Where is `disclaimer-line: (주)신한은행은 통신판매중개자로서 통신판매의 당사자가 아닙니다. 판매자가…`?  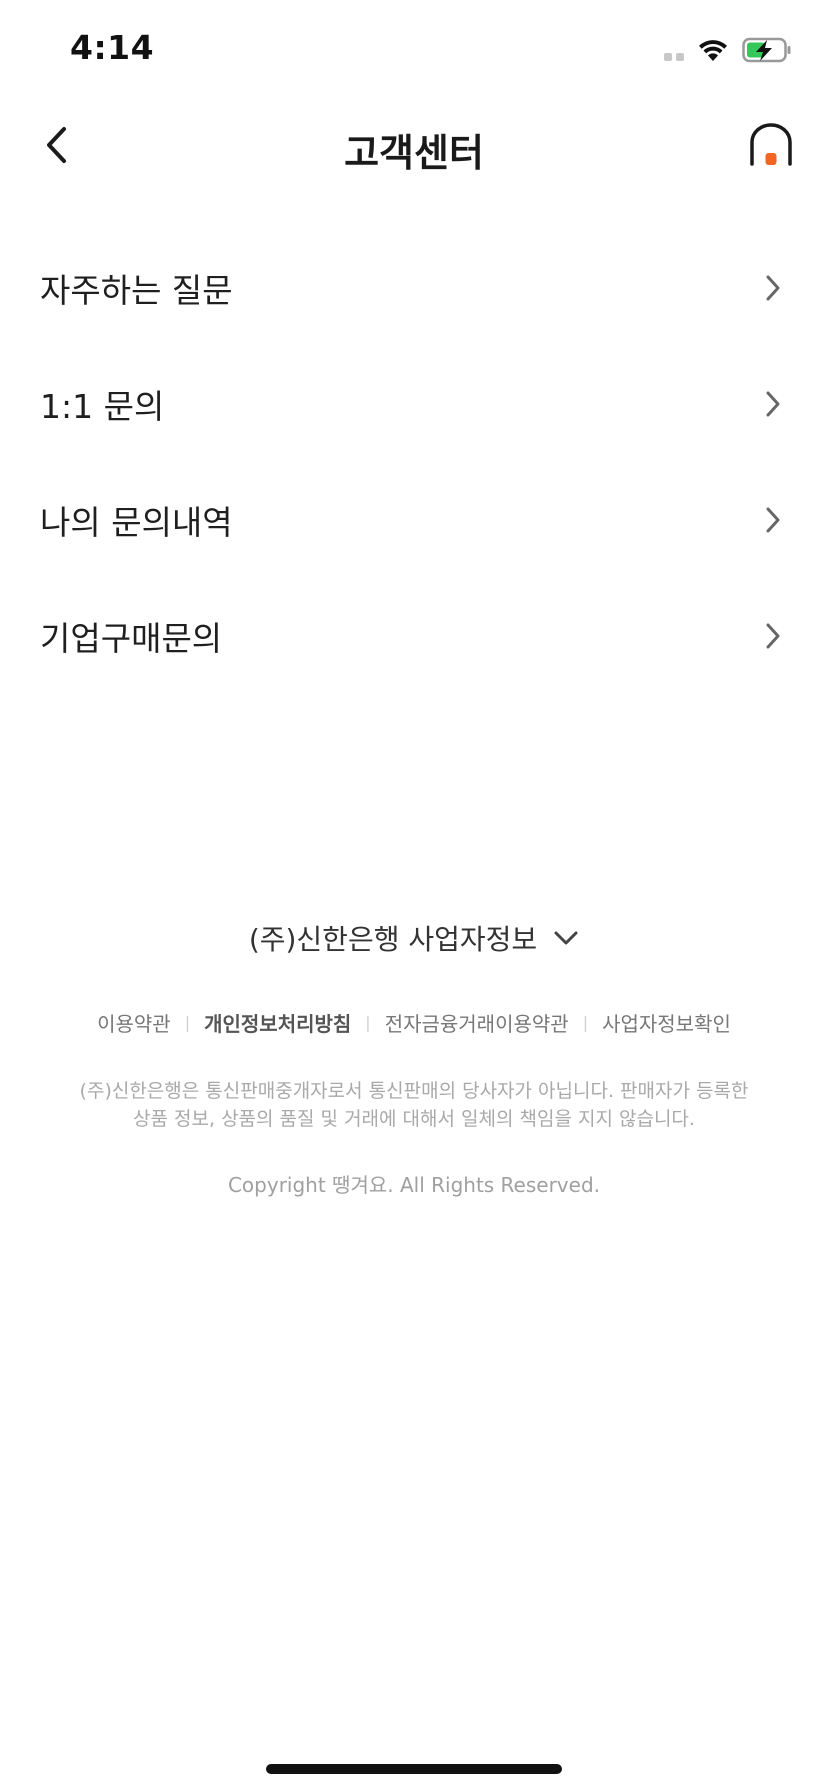 disclaimer-line: (주)신한은행은 통신판매중개자로서 통신판매의 당사자가 아닙니다. 판매자가… is located at coordinates (414, 1091).